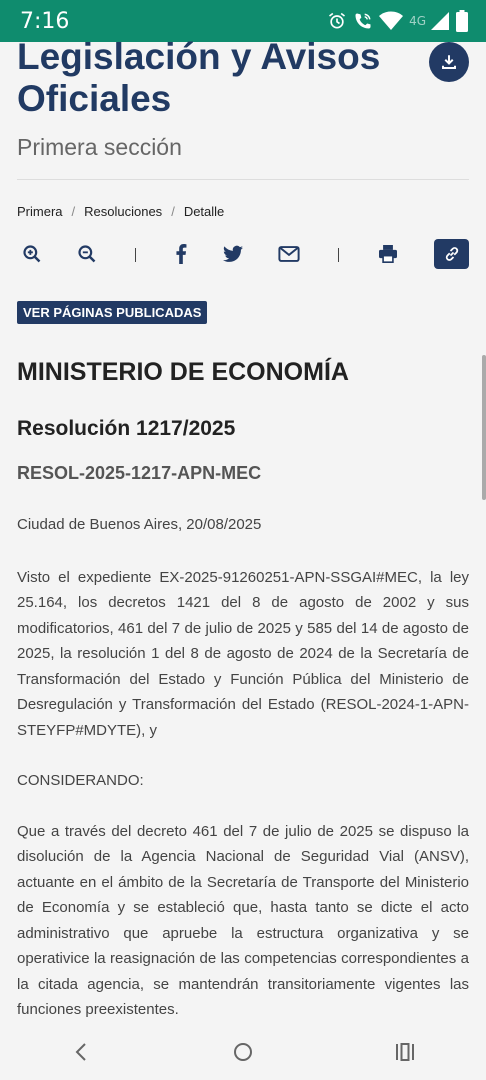  I want to click on facebook-share-button, so click(181, 254).